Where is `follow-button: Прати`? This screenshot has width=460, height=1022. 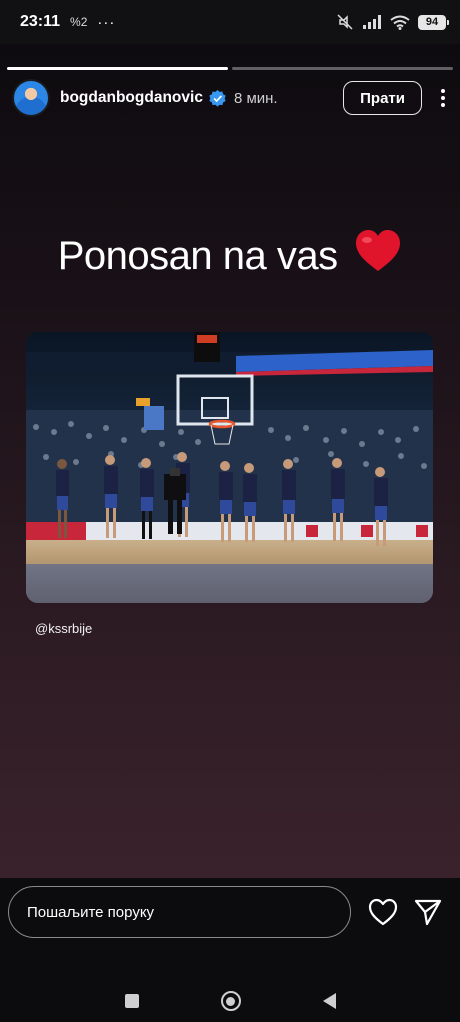 follow-button: Прати is located at coordinates (382, 98).